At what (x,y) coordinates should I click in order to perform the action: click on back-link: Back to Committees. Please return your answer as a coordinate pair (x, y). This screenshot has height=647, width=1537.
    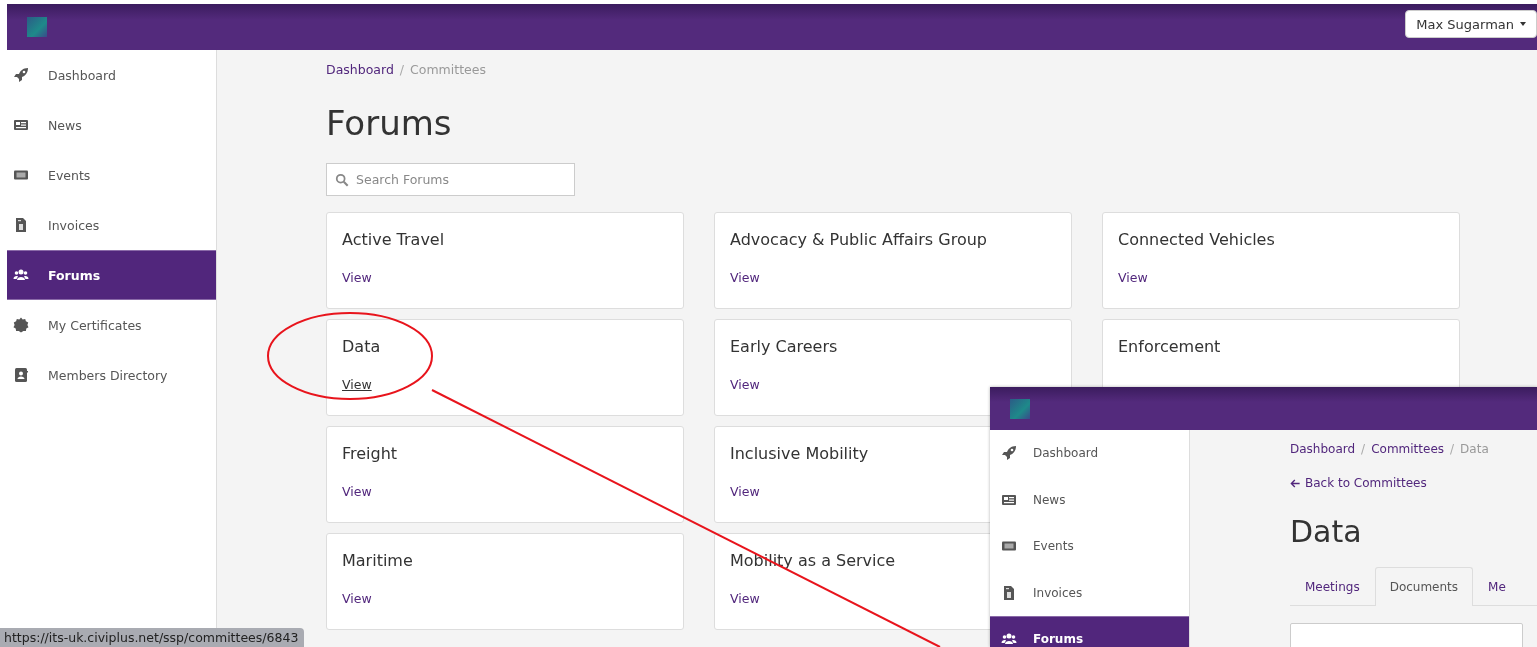
    Looking at the image, I should click on (1358, 483).